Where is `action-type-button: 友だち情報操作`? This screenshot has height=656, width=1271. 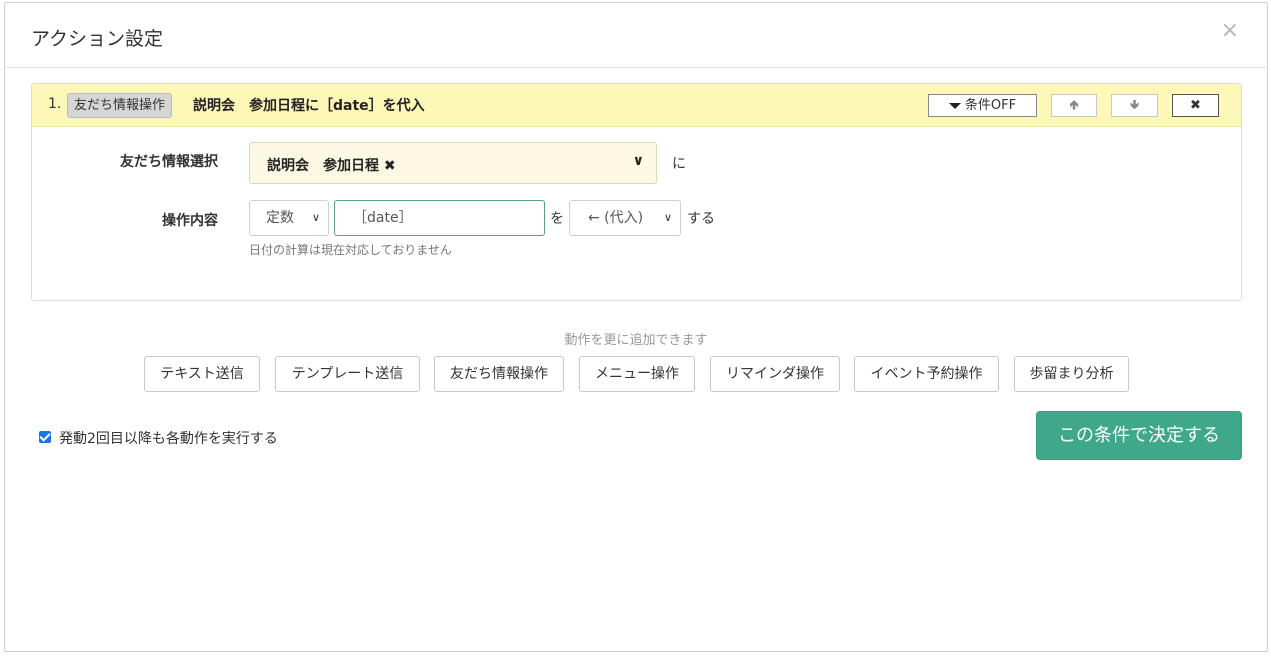
action-type-button: 友だち情報操作 is located at coordinates (120, 105).